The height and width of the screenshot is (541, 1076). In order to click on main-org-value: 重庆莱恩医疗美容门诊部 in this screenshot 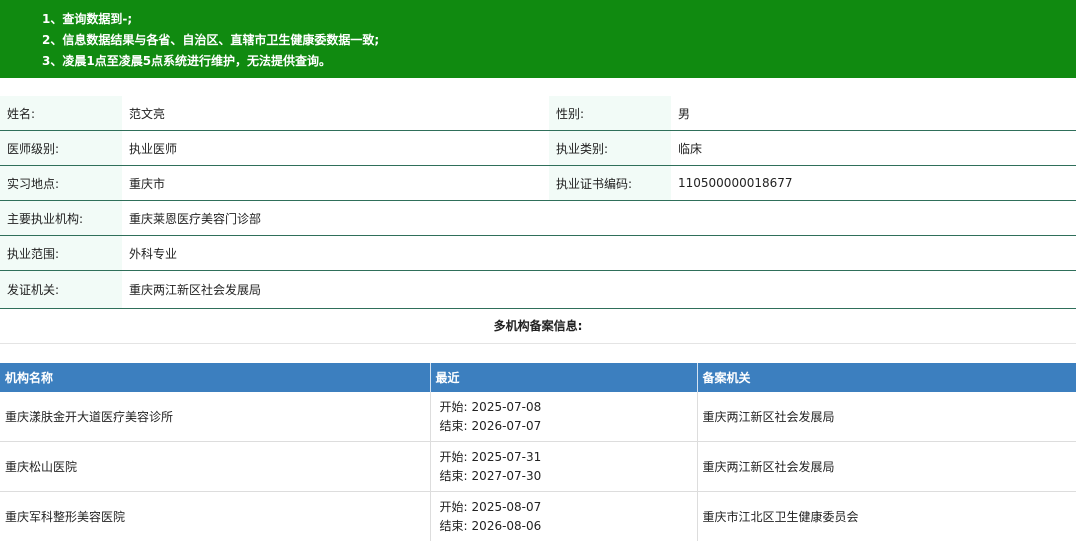, I will do `click(599, 218)`.